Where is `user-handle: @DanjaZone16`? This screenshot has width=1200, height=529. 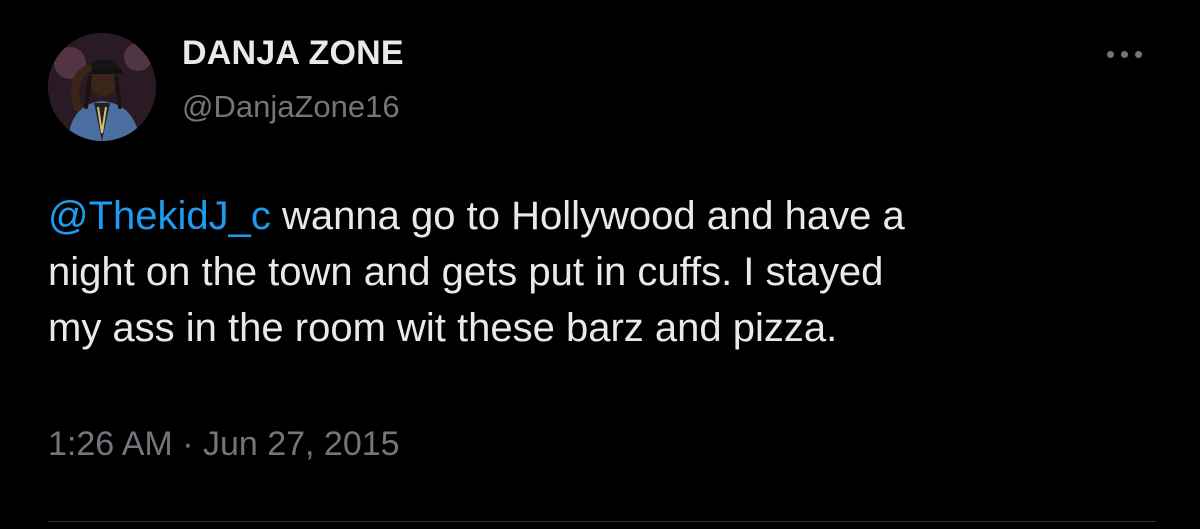
user-handle: @DanjaZone16 is located at coordinates (291, 107).